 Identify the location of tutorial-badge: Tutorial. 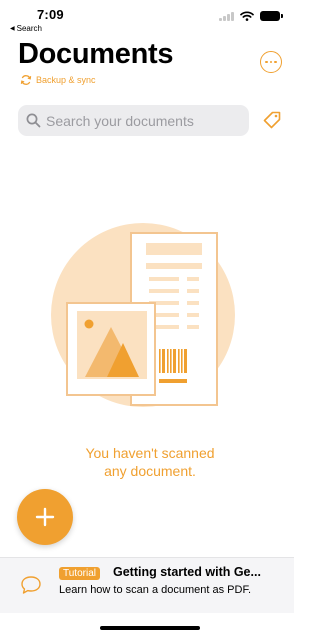
(79, 573).